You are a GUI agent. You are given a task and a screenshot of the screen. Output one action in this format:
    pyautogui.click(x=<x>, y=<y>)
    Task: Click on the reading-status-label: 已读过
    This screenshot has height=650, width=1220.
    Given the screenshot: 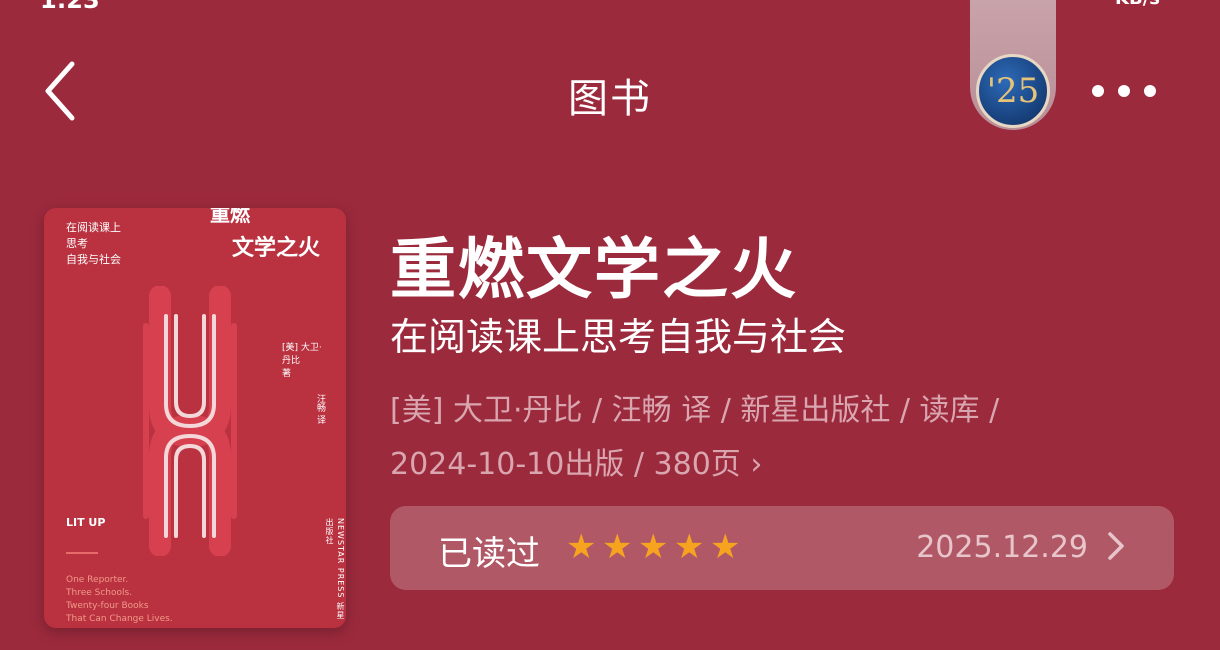 What is the action you would take?
    pyautogui.click(x=489, y=554)
    